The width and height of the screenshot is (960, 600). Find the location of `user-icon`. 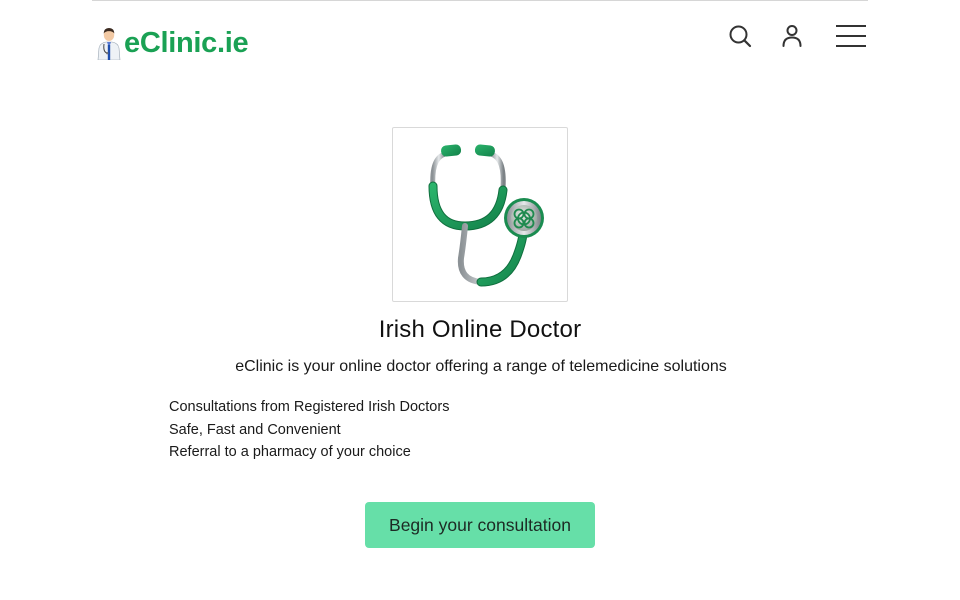

user-icon is located at coordinates (792, 36).